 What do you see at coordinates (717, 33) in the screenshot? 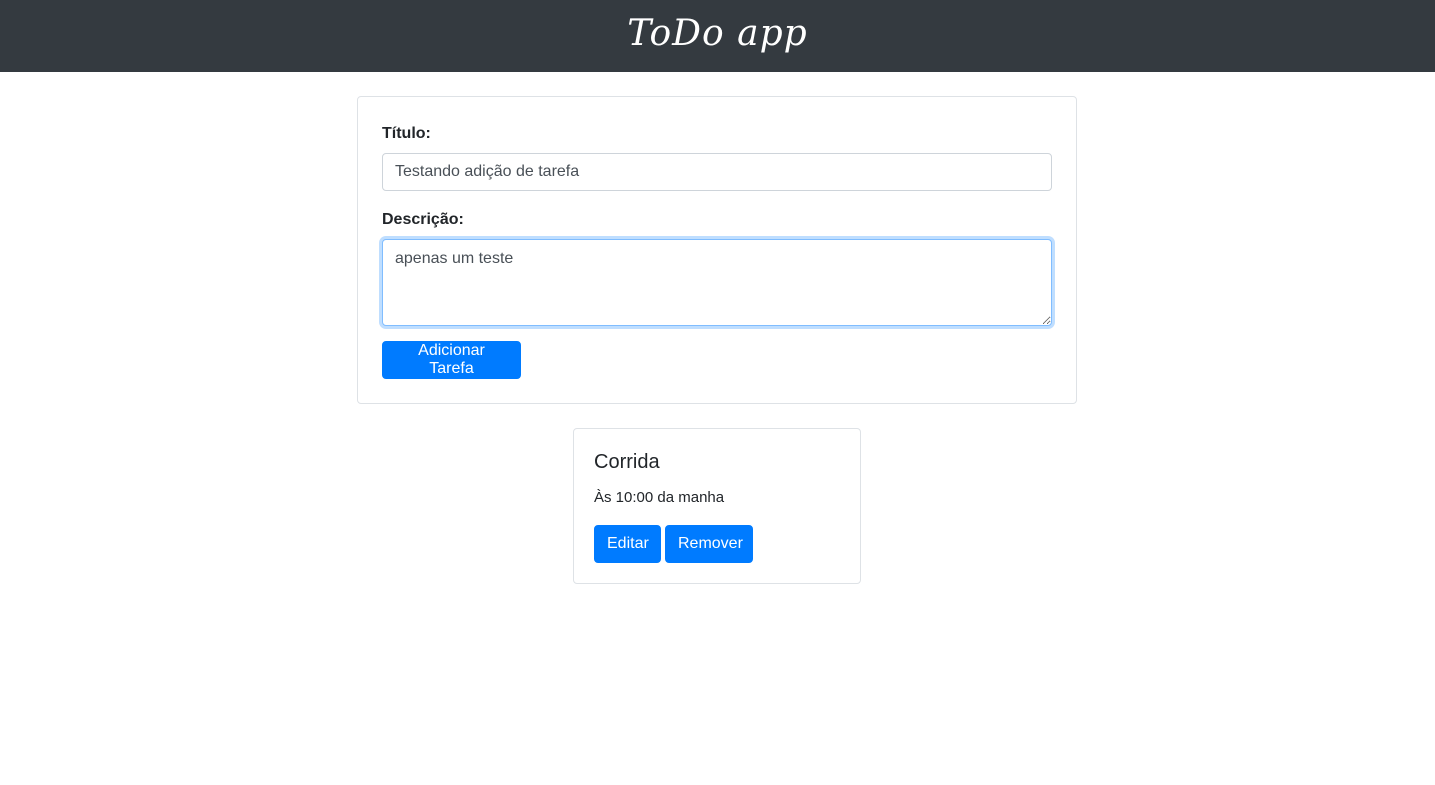
I see `app-brand: ToDo app` at bounding box center [717, 33].